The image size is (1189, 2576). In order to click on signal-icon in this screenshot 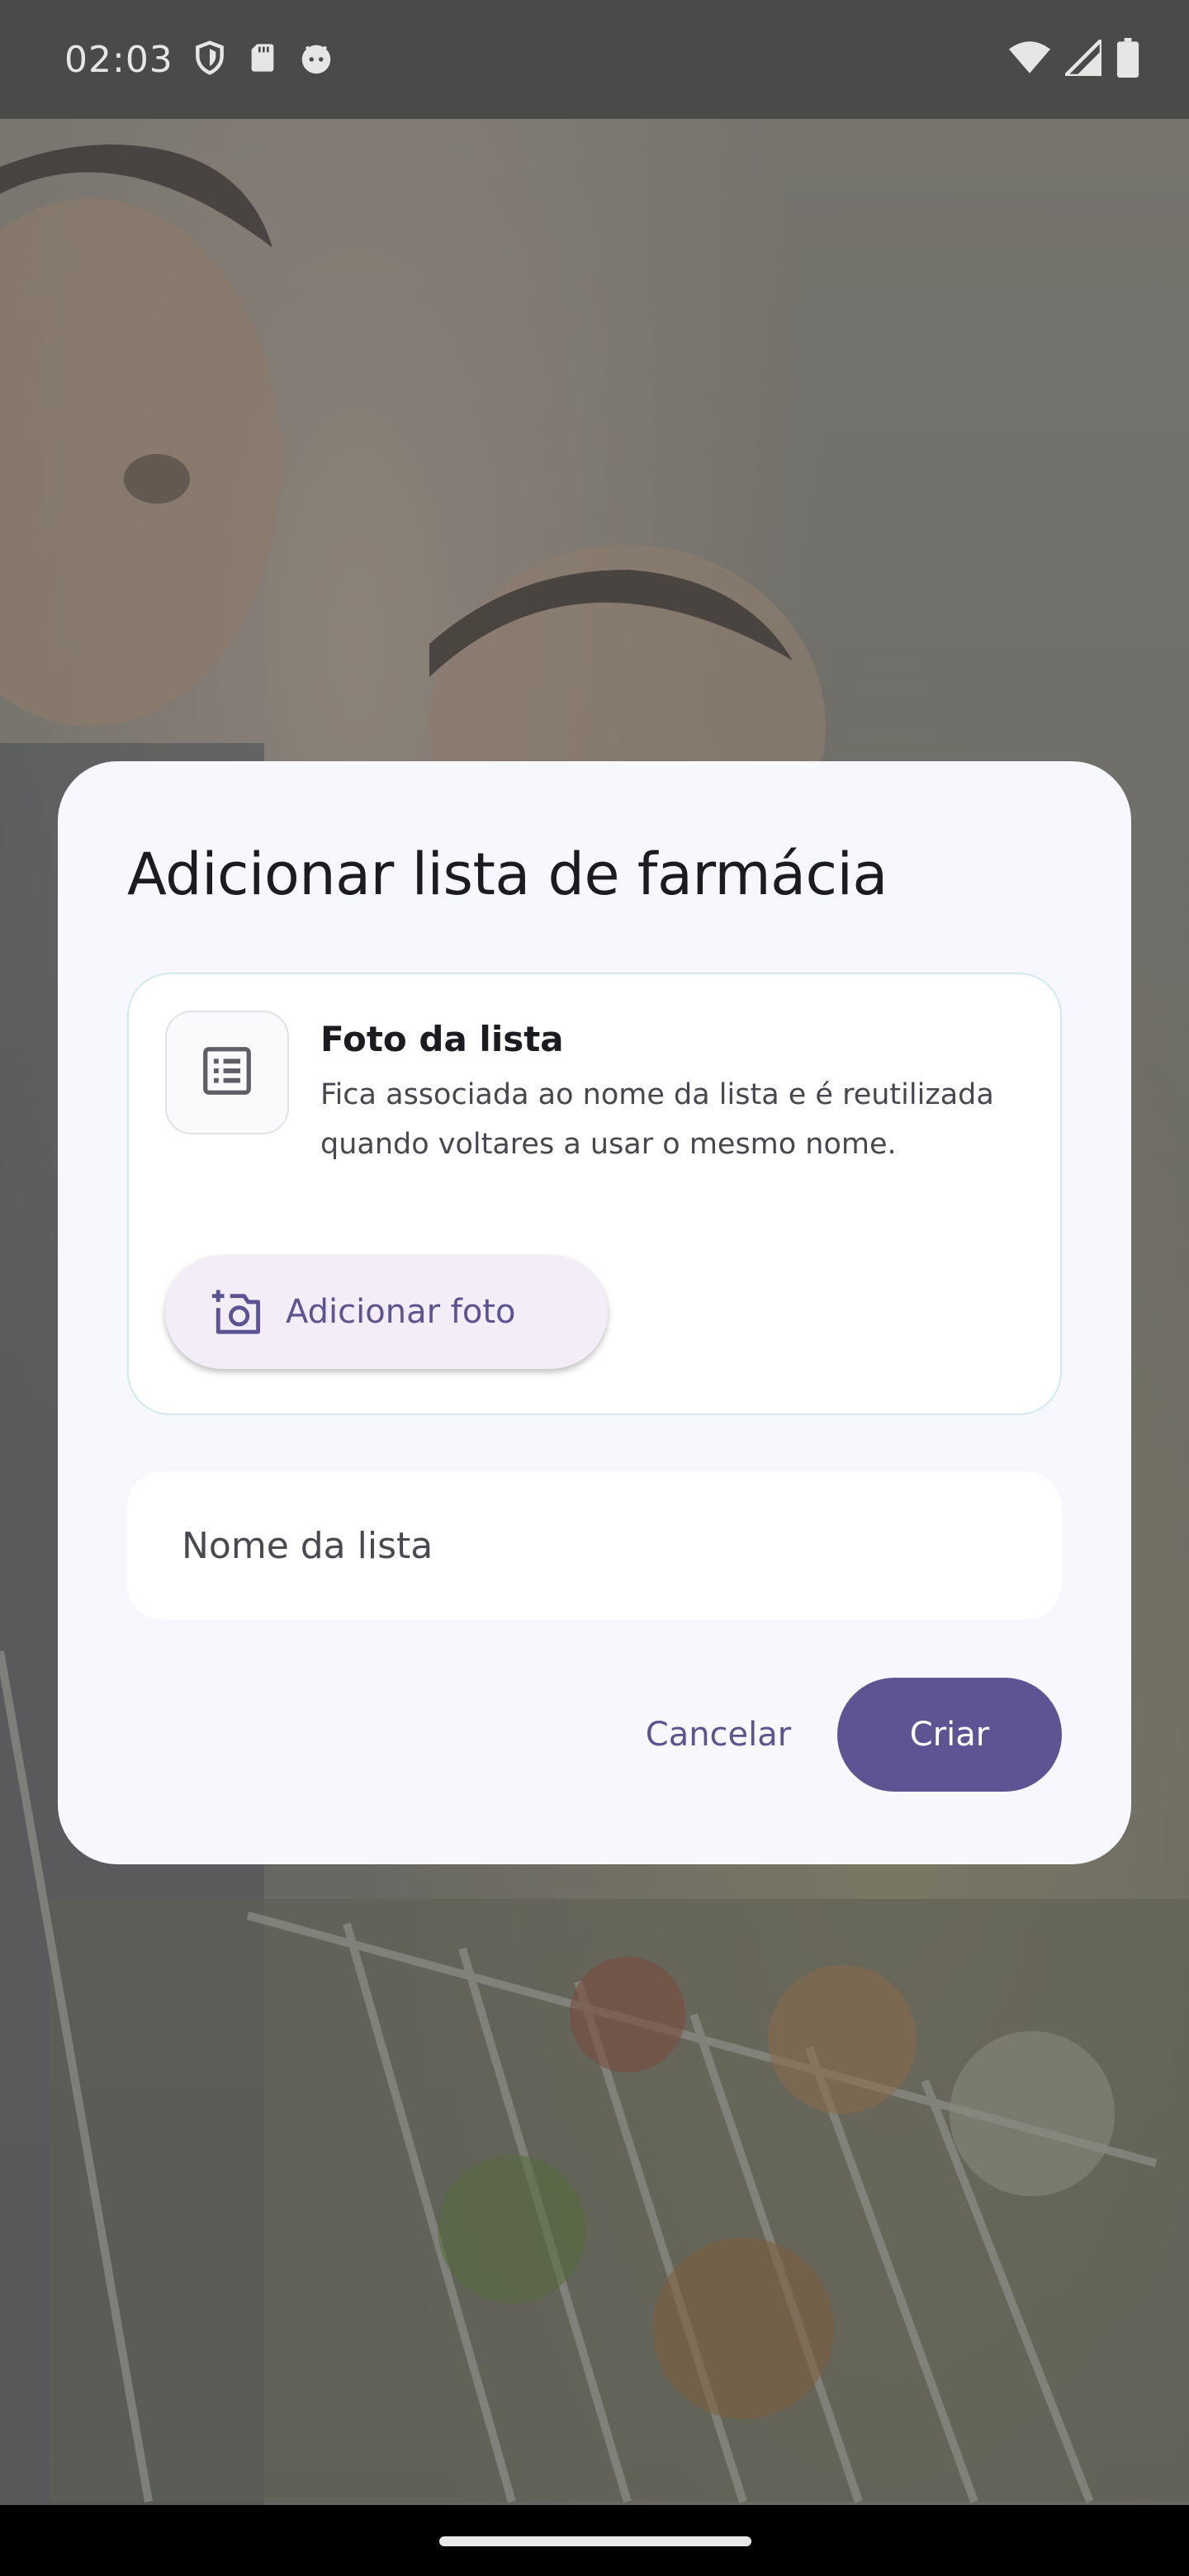, I will do `click(1082, 57)`.